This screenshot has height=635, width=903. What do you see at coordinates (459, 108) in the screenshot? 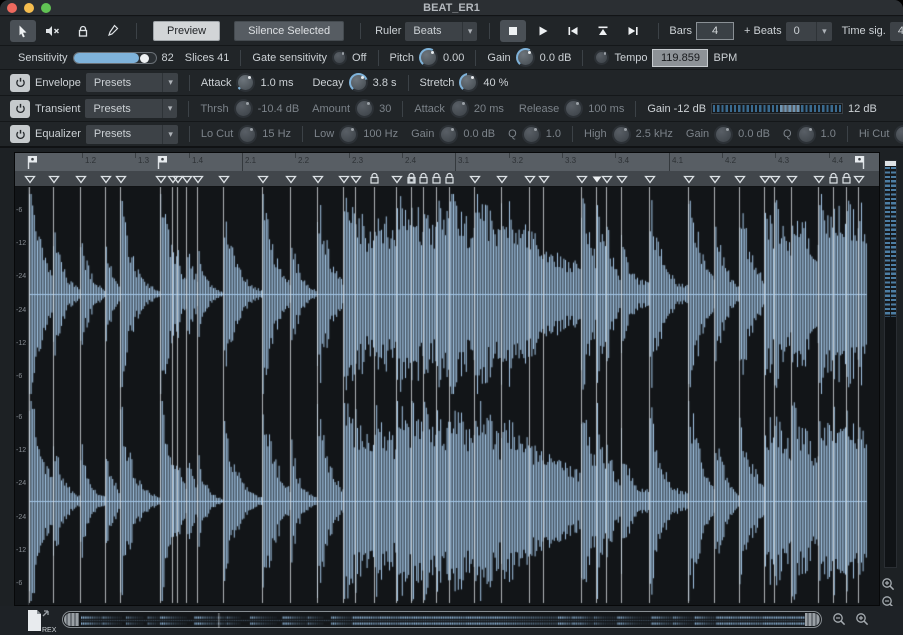
I see `transient-attack-knob` at bounding box center [459, 108].